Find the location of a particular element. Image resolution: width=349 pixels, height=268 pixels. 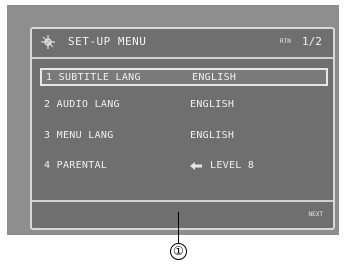

menu-item-label: 3 MENU LANG is located at coordinates (79, 135).